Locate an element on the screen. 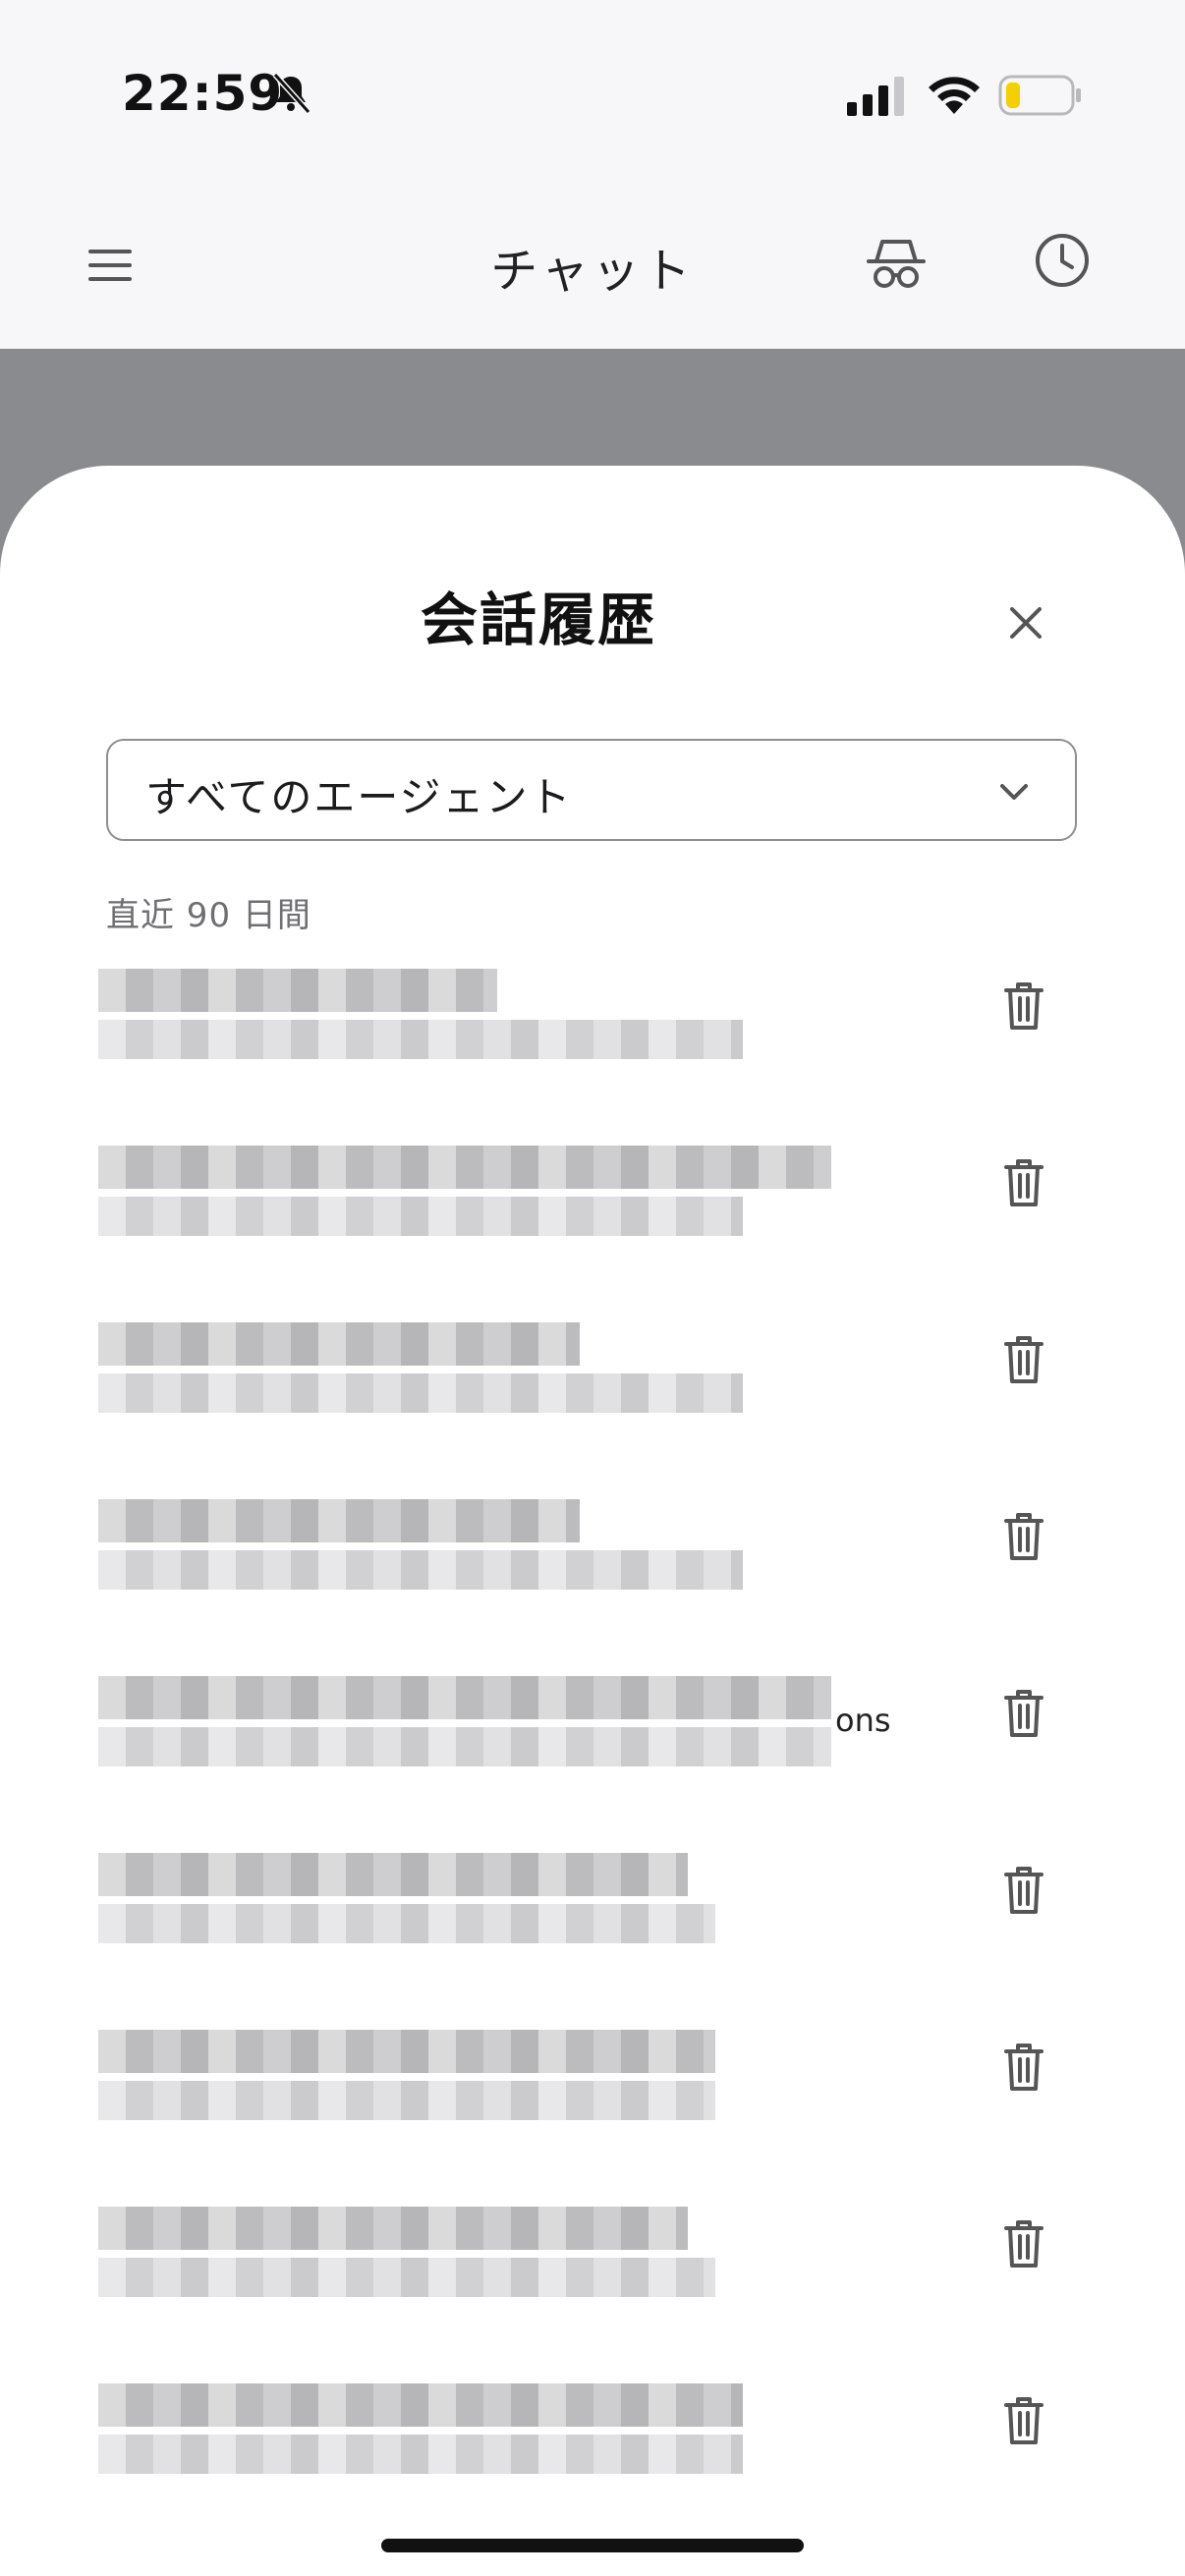 The height and width of the screenshot is (2576, 1185). cellular-signal-icon is located at coordinates (876, 96).